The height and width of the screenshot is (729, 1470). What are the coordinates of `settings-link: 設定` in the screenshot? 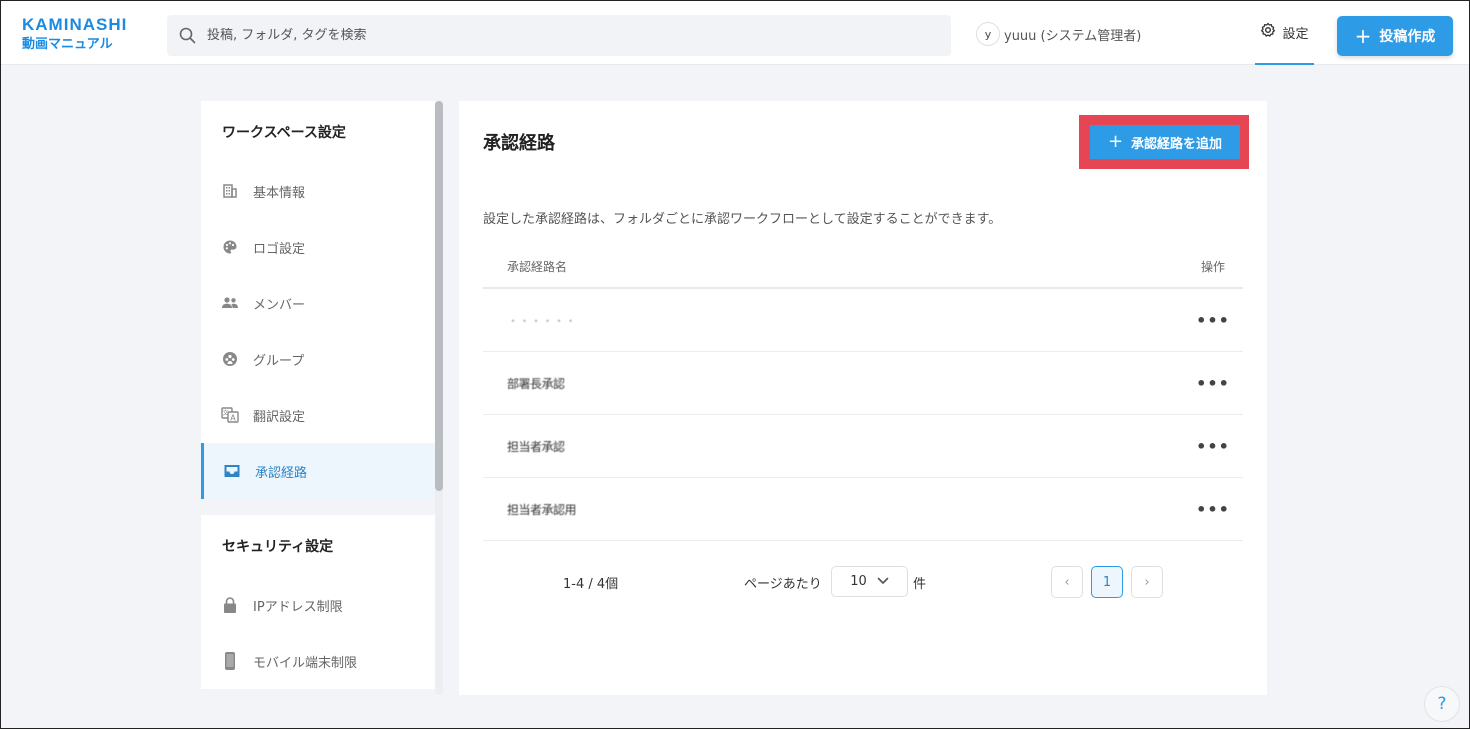 It's located at (1284, 33).